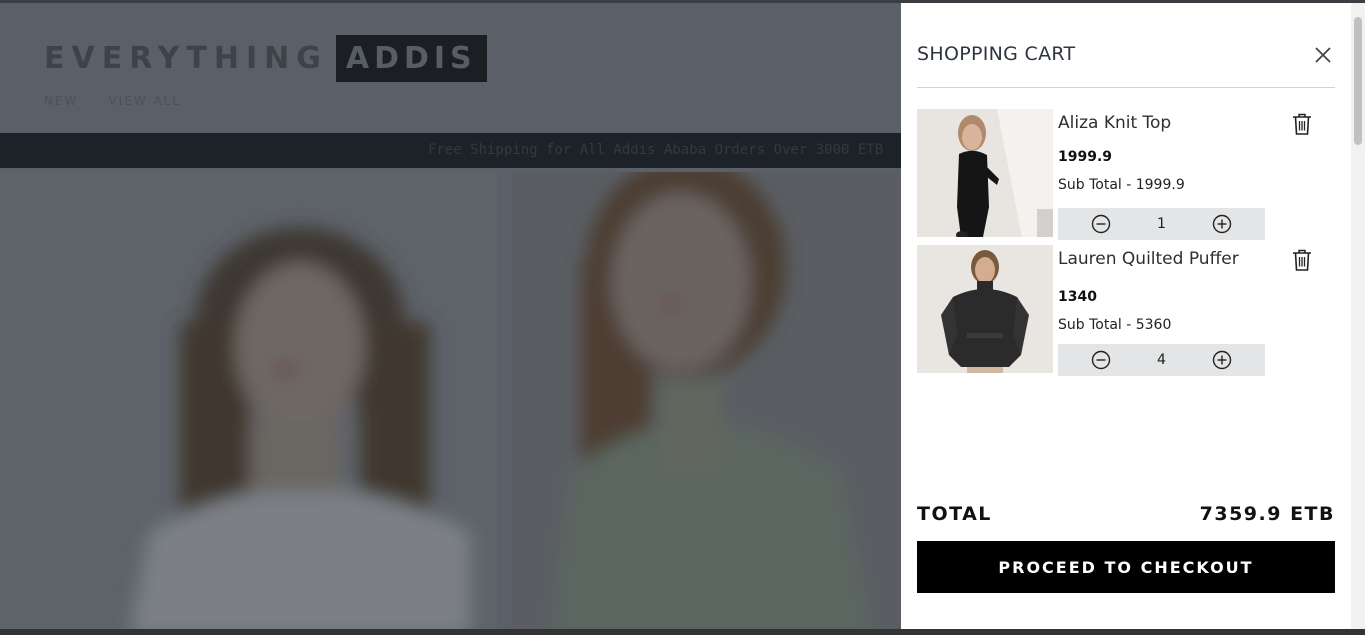  I want to click on nav-item-view-all: VIEW ALL, so click(145, 101).